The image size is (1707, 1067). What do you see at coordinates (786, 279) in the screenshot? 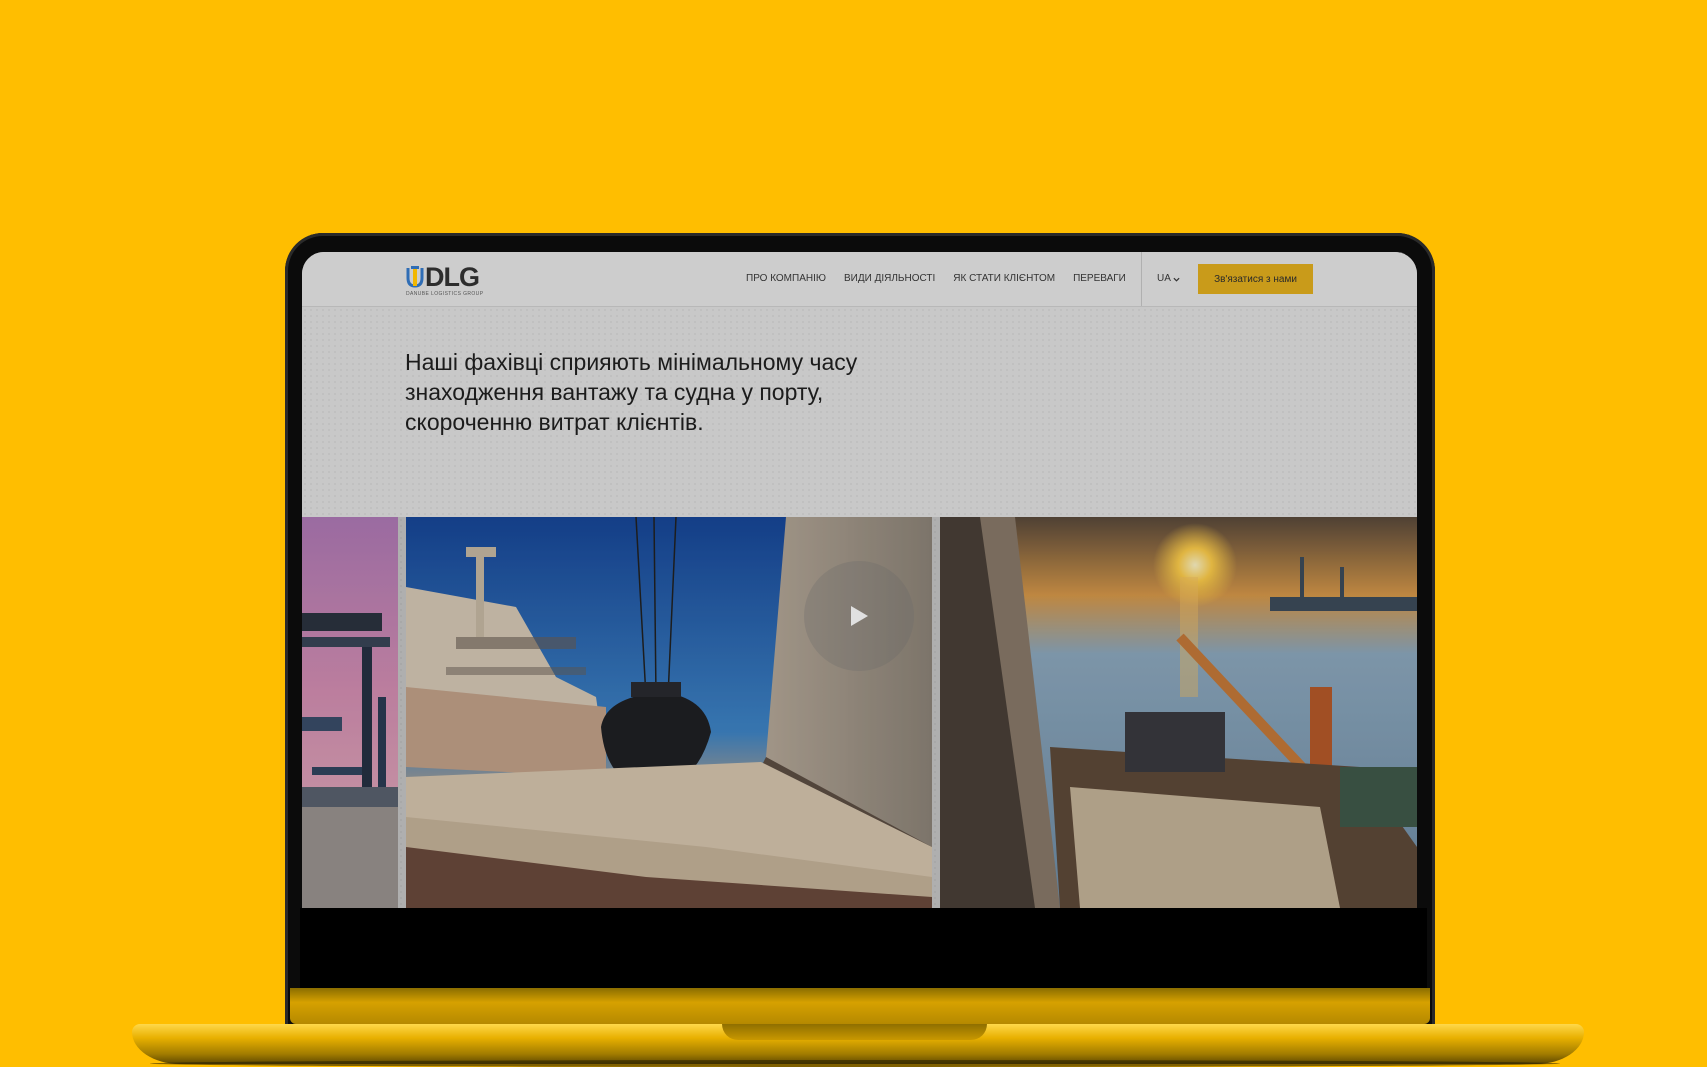
I see `nav-item-about: ПРО КОМПАНІЮ` at bounding box center [786, 279].